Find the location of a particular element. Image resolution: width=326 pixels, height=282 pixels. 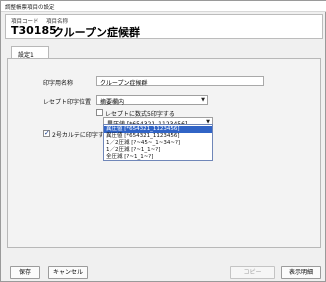

dropdown-option: 全圧減 [?~1_1~?] is located at coordinates (158, 157).